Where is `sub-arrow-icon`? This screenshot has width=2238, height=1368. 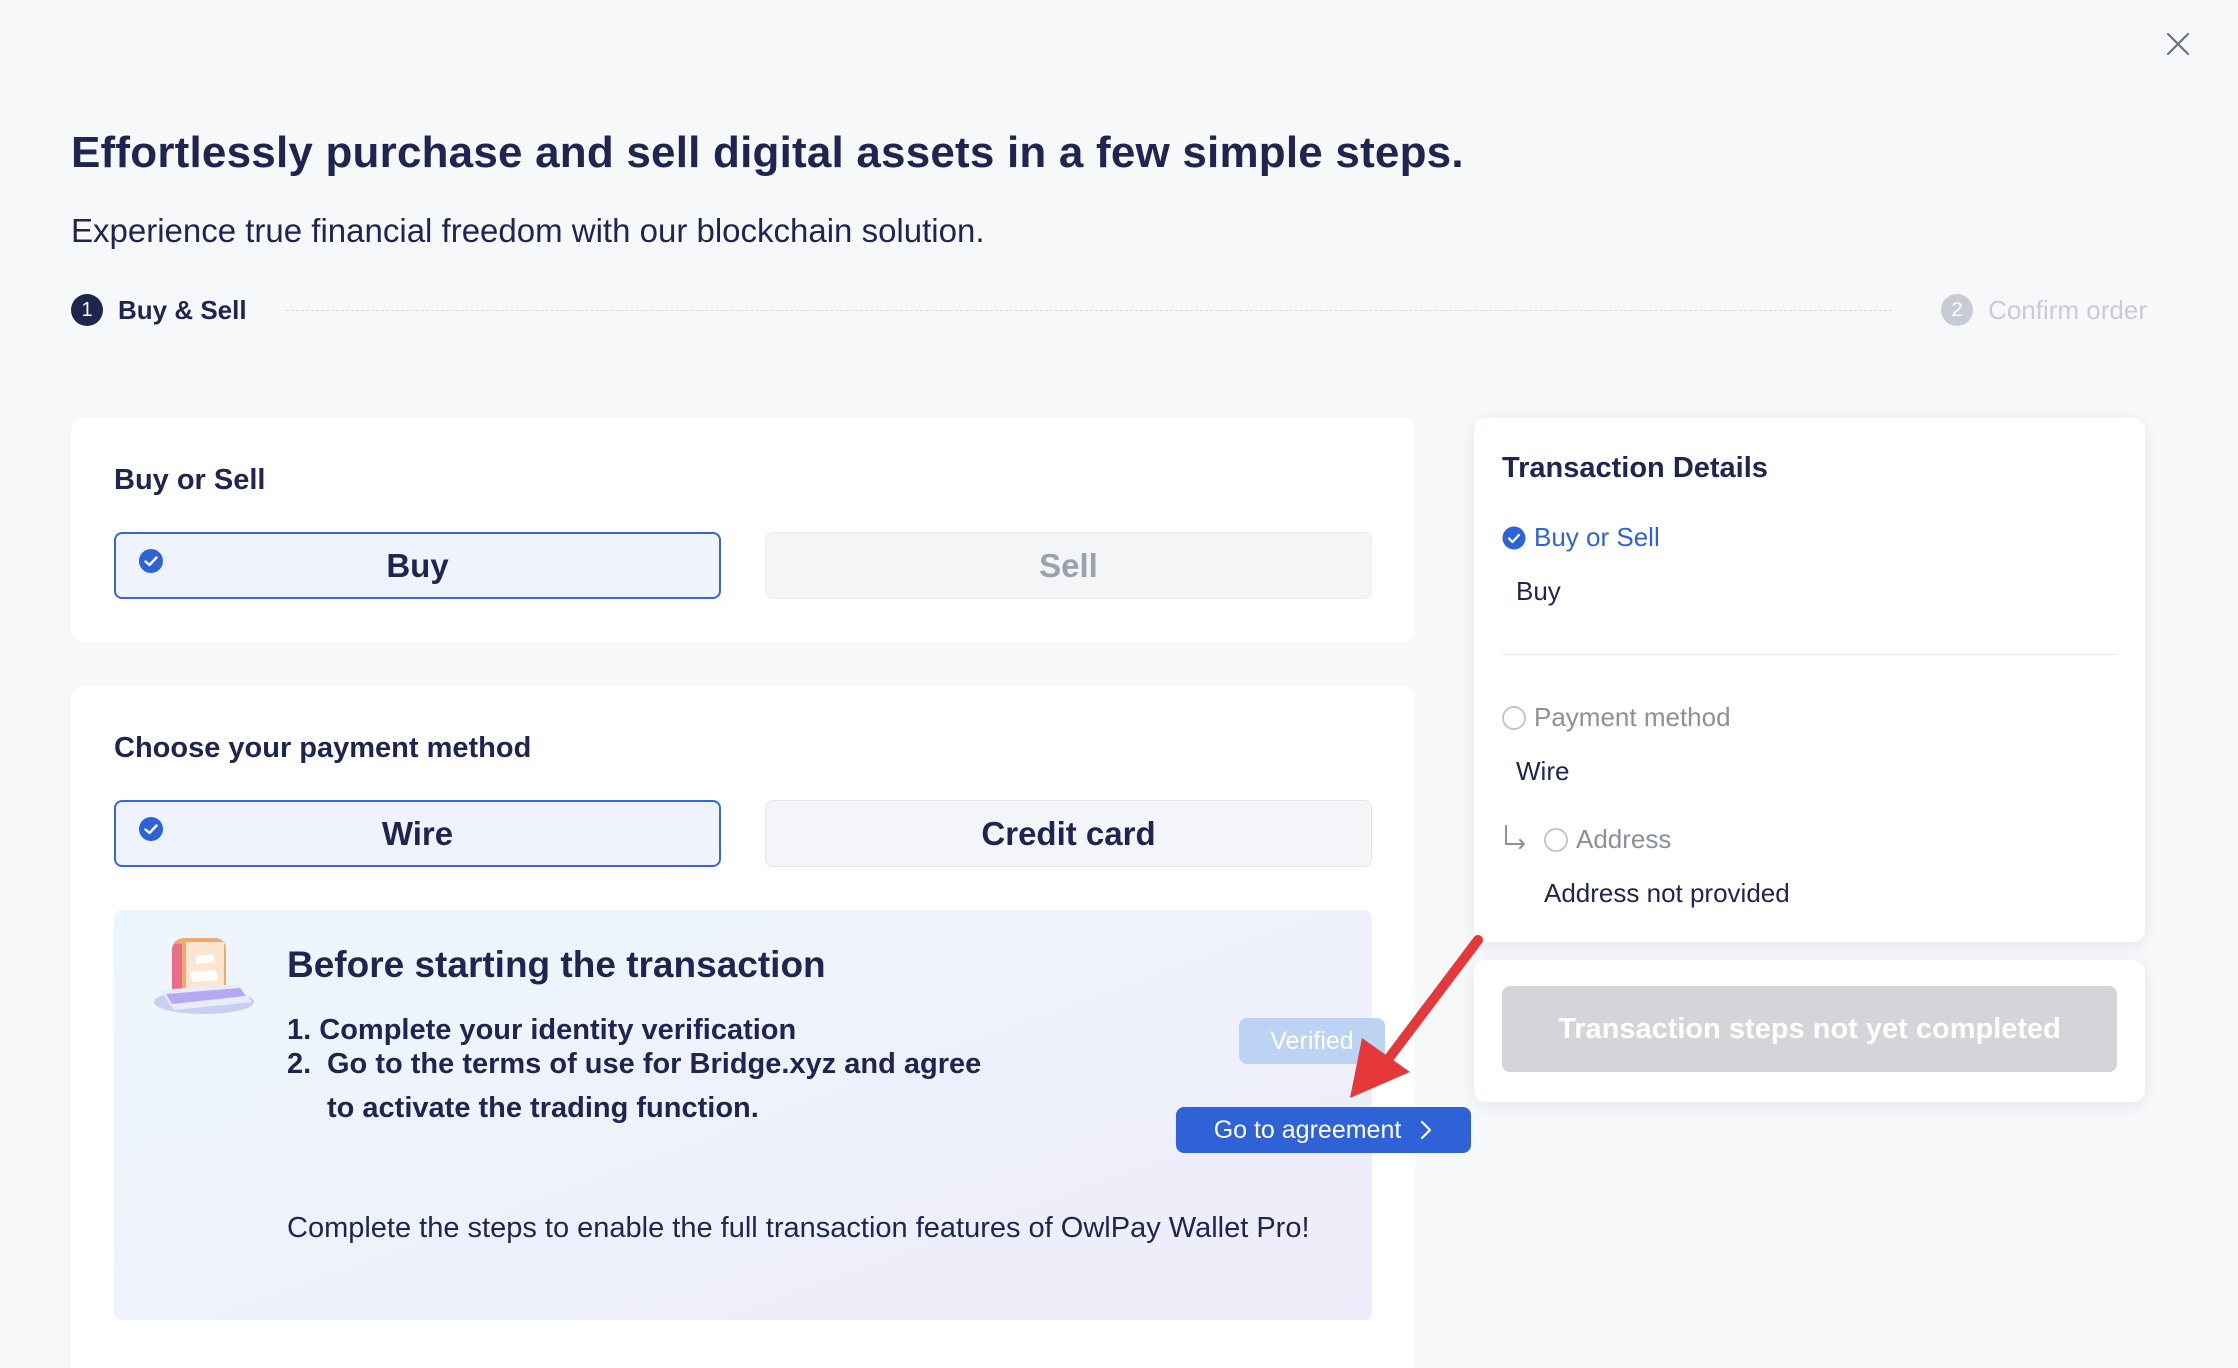 sub-arrow-icon is located at coordinates (1515, 837).